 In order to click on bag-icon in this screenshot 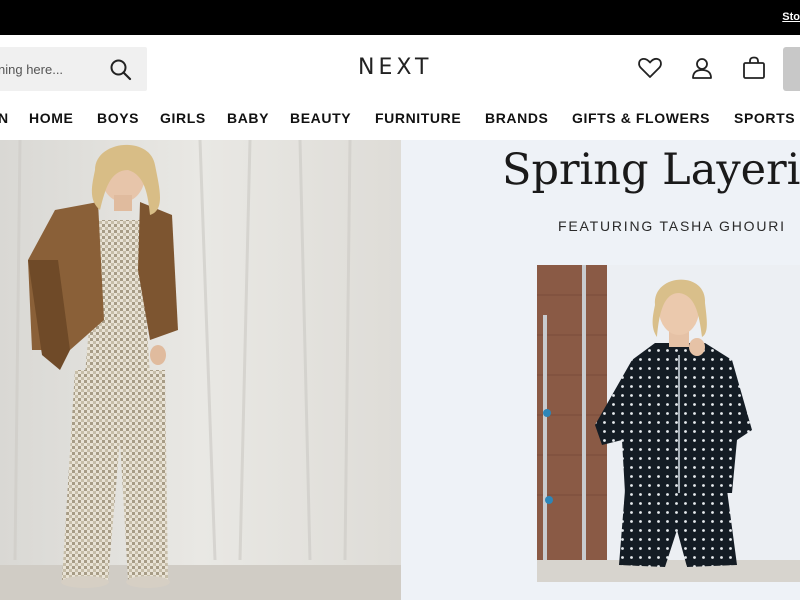, I will do `click(754, 68)`.